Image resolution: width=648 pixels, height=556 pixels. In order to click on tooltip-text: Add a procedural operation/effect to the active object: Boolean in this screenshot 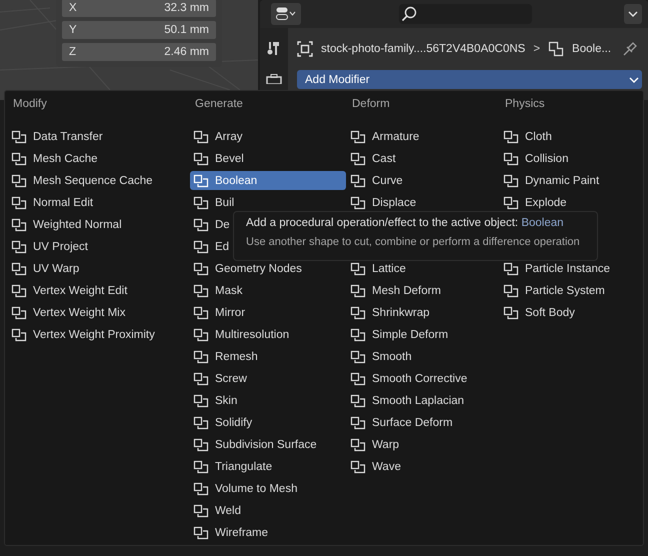, I will do `click(405, 223)`.